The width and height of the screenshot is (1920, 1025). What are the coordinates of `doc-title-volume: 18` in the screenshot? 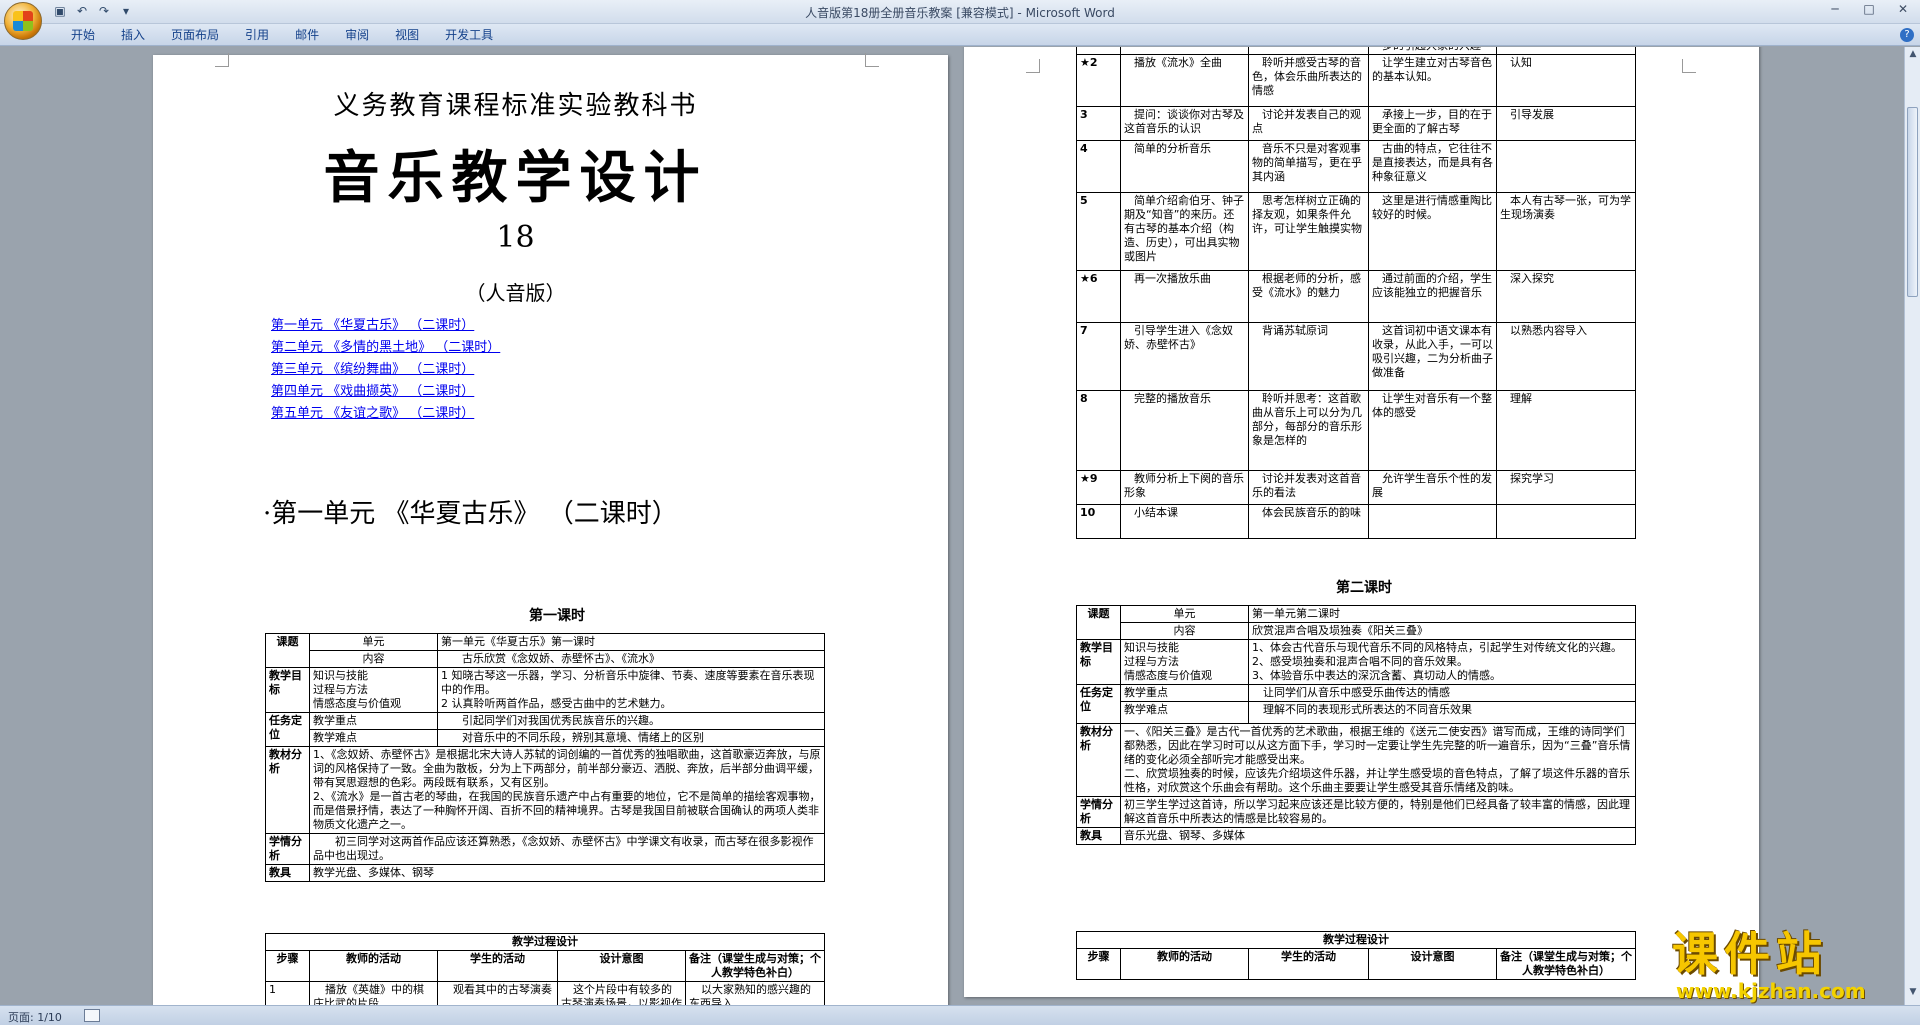 It's located at (515, 237).